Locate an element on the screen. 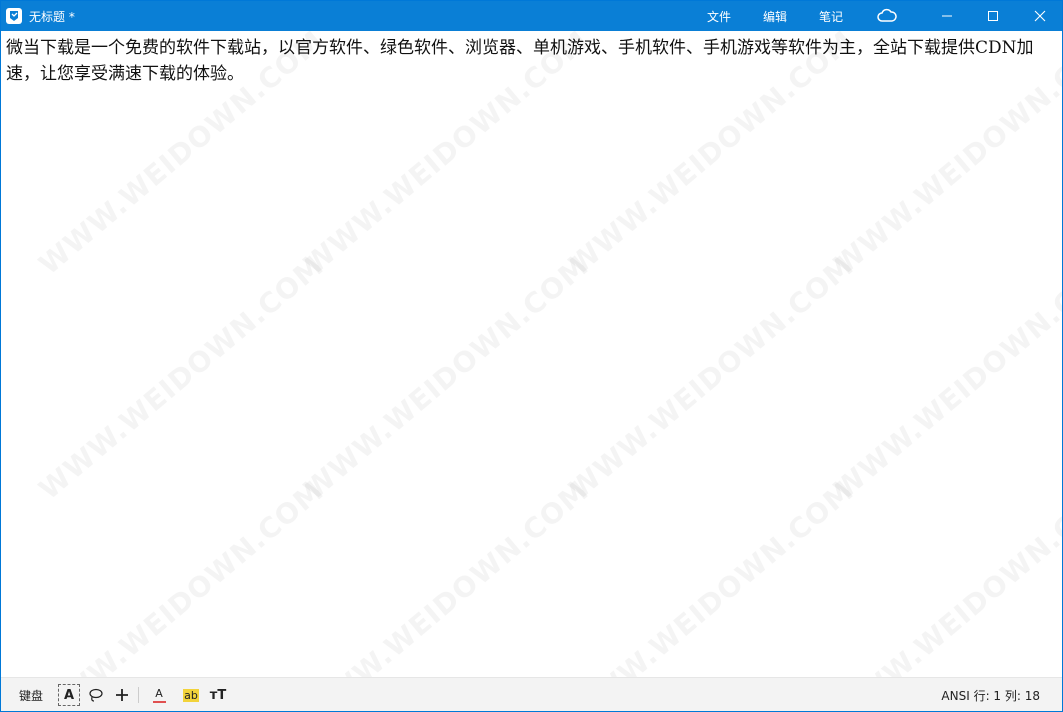 The height and width of the screenshot is (712, 1063). font-size-button: тT is located at coordinates (218, 695).